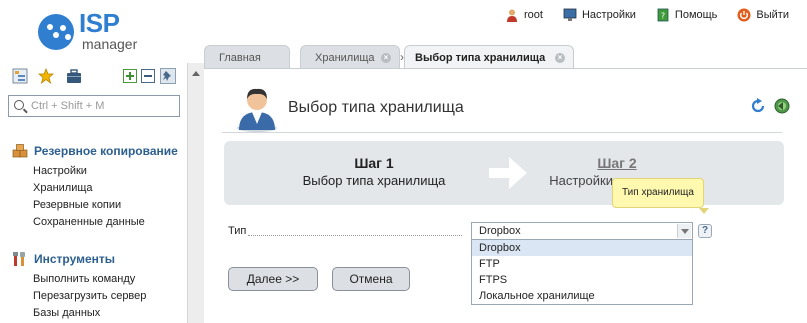 The height and width of the screenshot is (323, 807). I want to click on page-title: Выбор типа хранилища, so click(376, 107).